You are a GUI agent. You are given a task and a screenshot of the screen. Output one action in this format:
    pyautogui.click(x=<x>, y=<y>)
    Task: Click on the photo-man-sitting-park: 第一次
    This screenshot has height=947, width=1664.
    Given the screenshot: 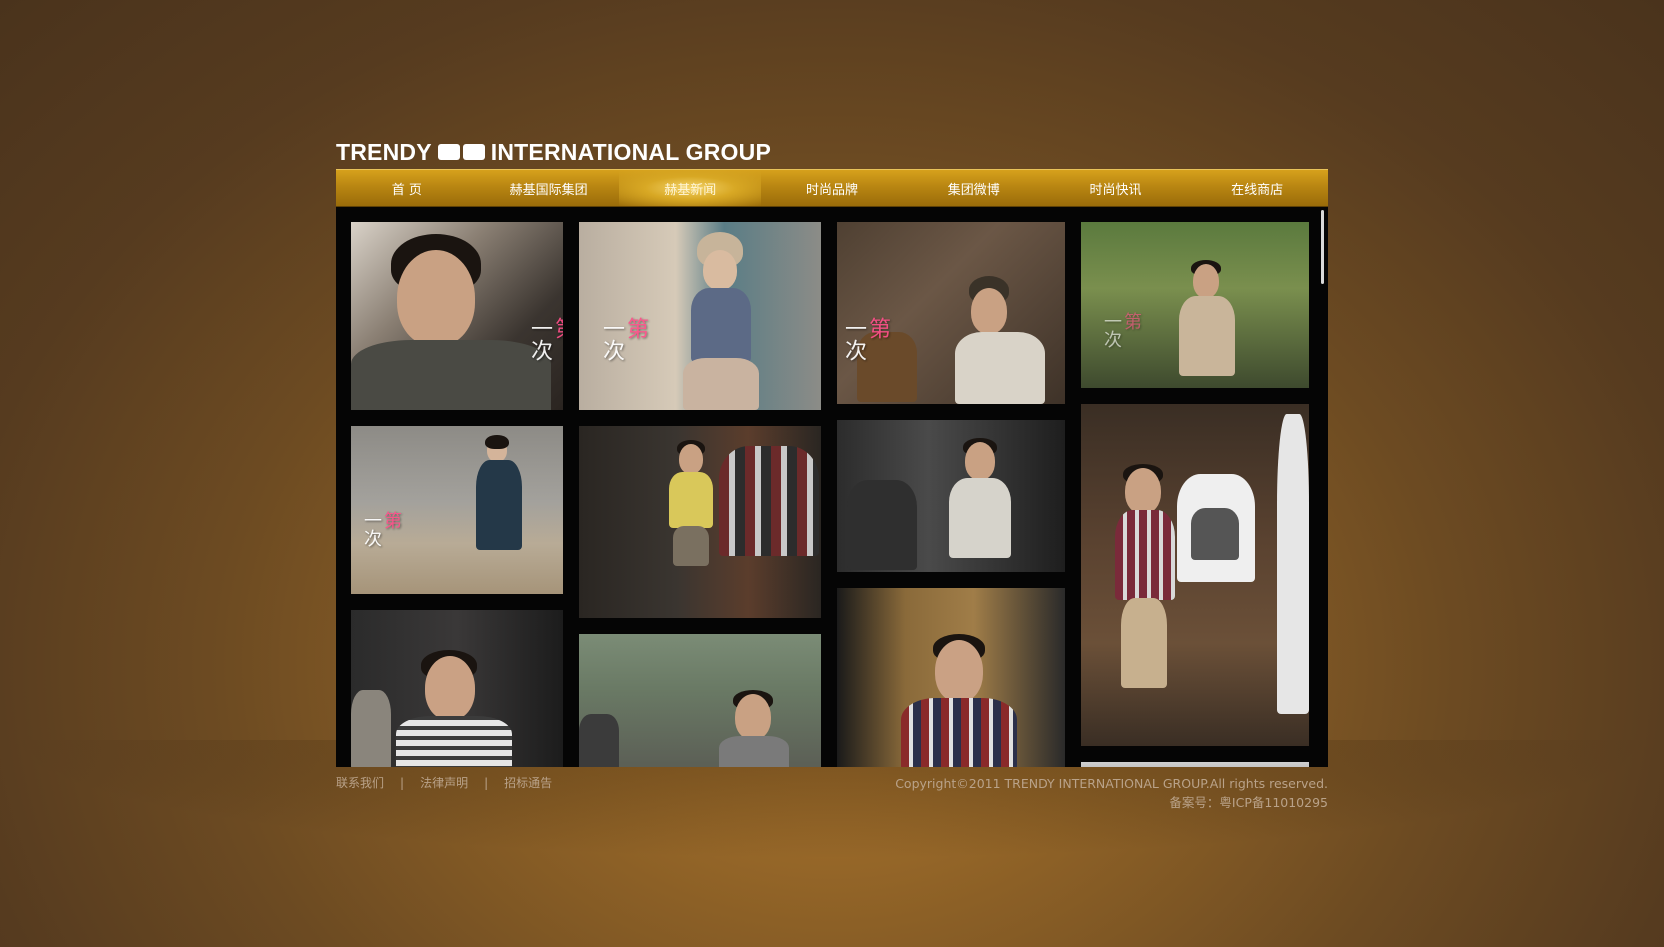 What is the action you would take?
    pyautogui.click(x=1195, y=305)
    